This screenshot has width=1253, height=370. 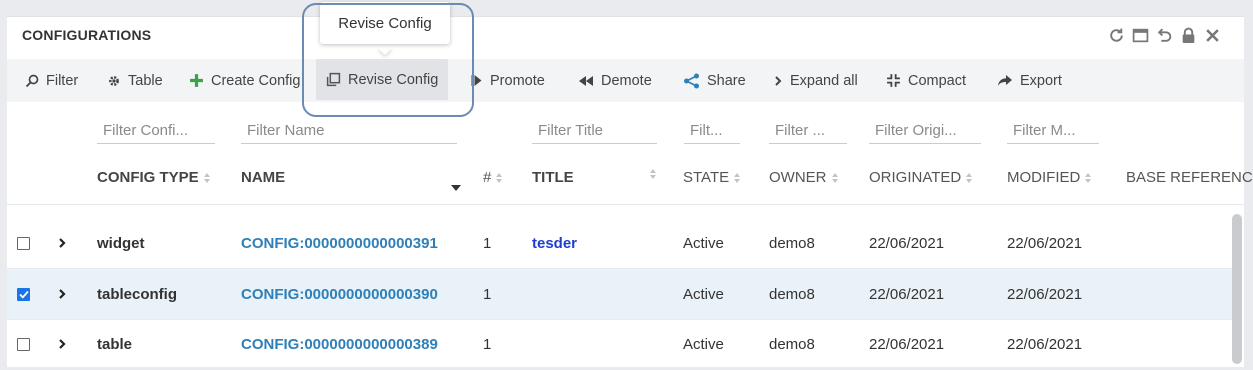 What do you see at coordinates (726, 80) in the screenshot?
I see `share-label: Share` at bounding box center [726, 80].